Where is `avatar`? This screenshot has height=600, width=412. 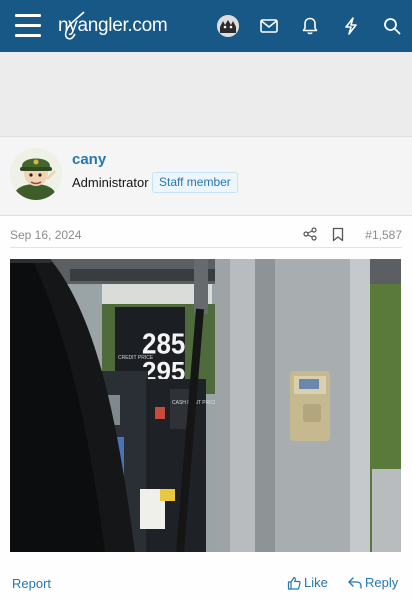 avatar is located at coordinates (227, 26).